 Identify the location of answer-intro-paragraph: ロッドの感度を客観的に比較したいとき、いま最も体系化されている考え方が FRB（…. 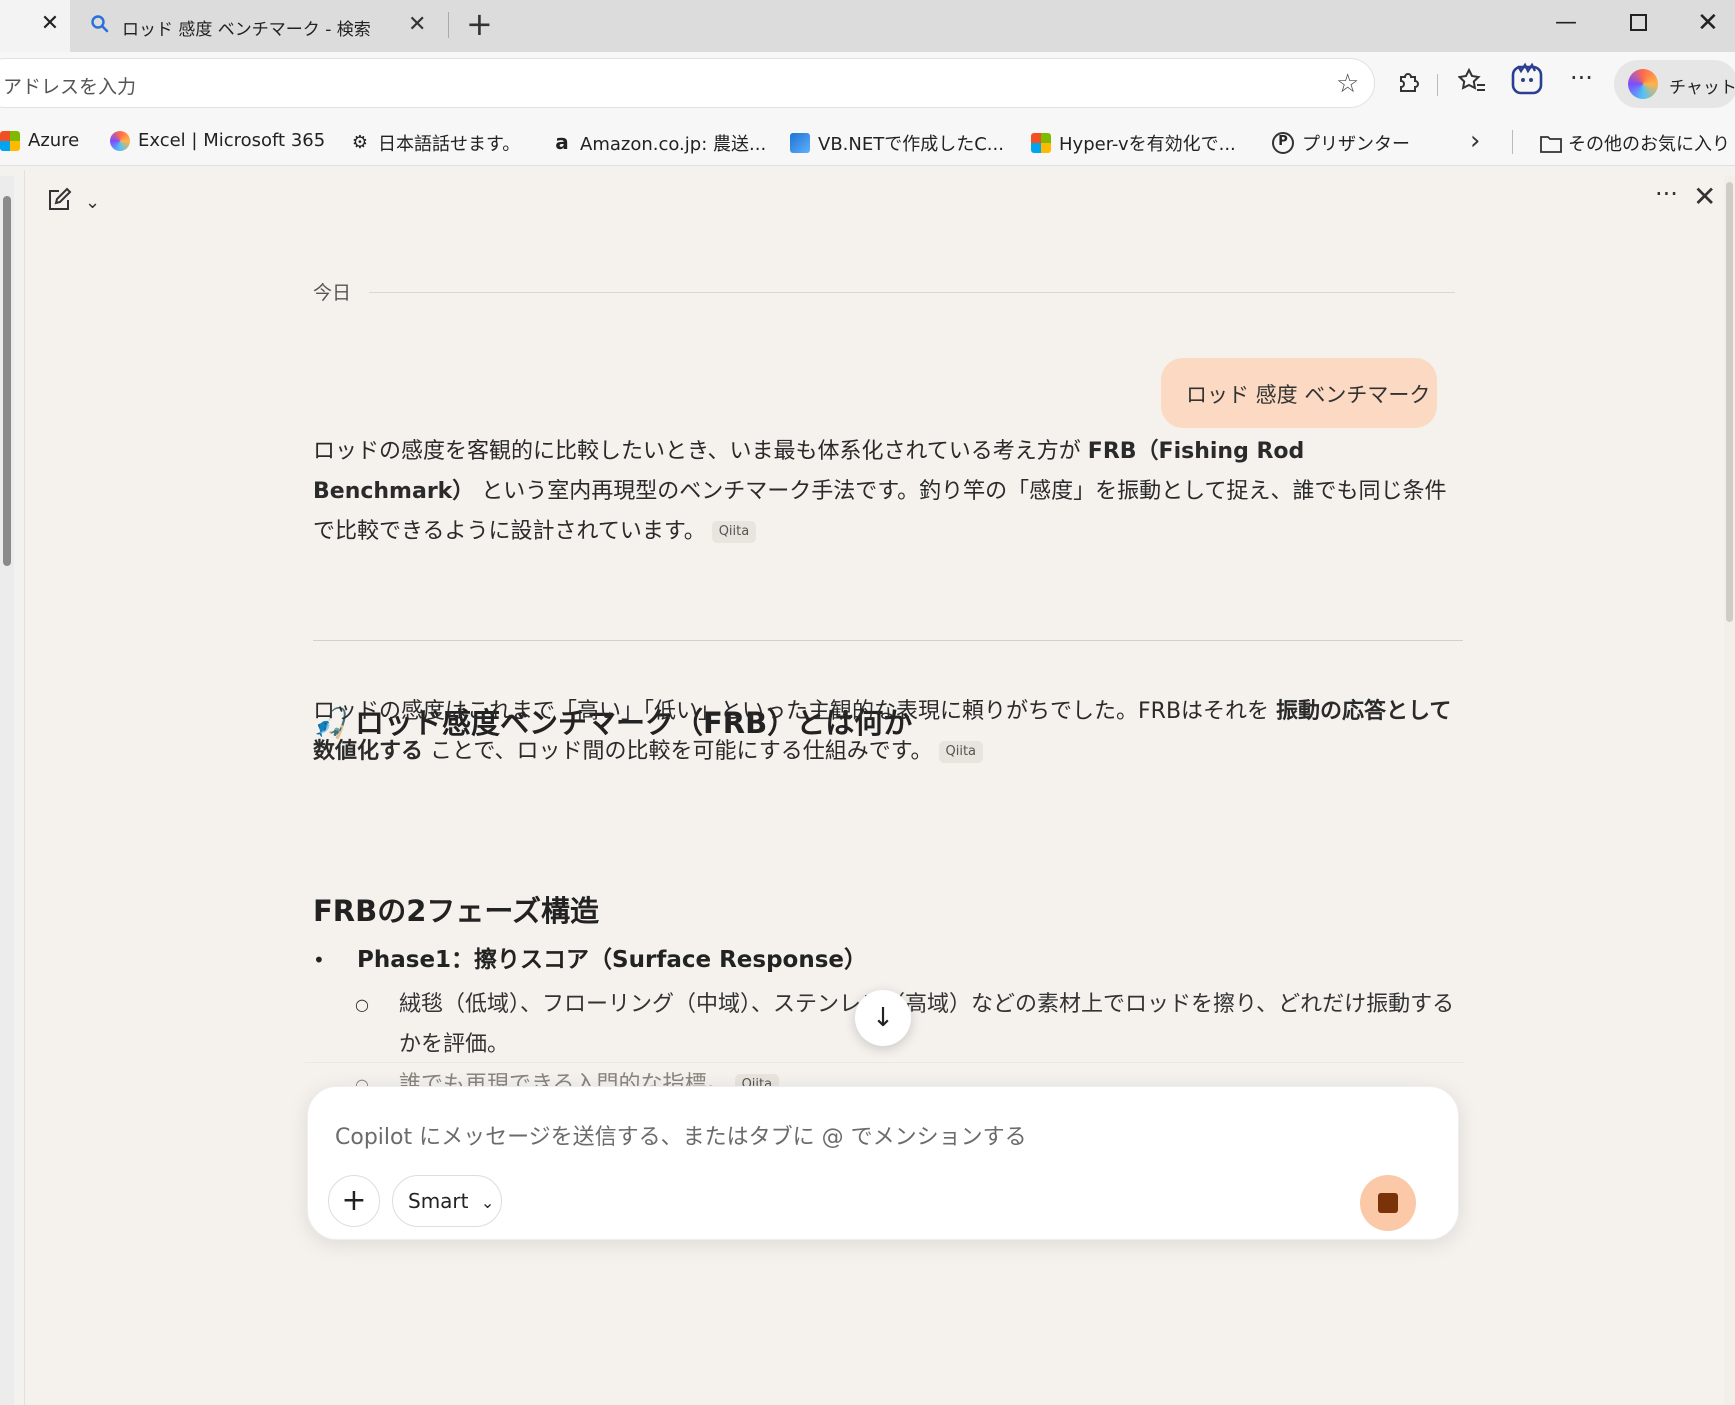
(888, 492).